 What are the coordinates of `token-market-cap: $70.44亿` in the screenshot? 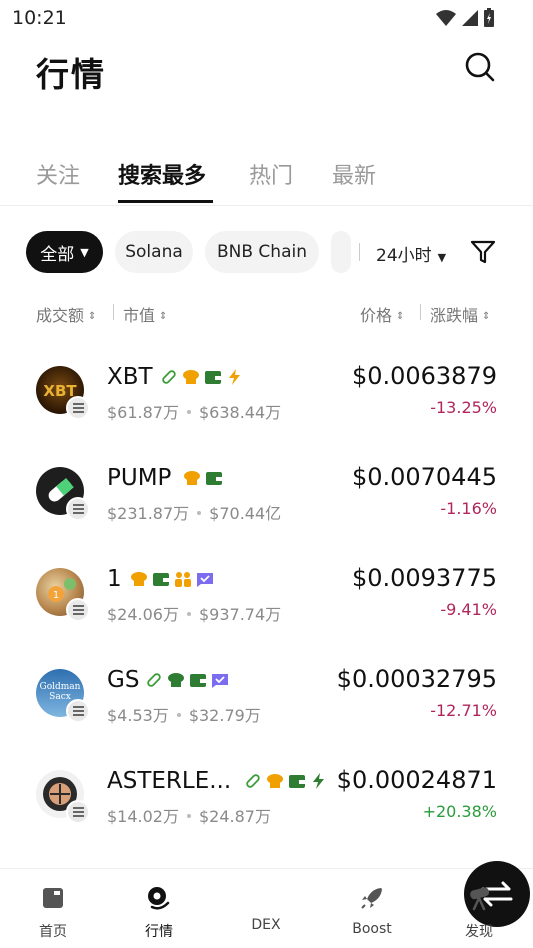 It's located at (245, 513).